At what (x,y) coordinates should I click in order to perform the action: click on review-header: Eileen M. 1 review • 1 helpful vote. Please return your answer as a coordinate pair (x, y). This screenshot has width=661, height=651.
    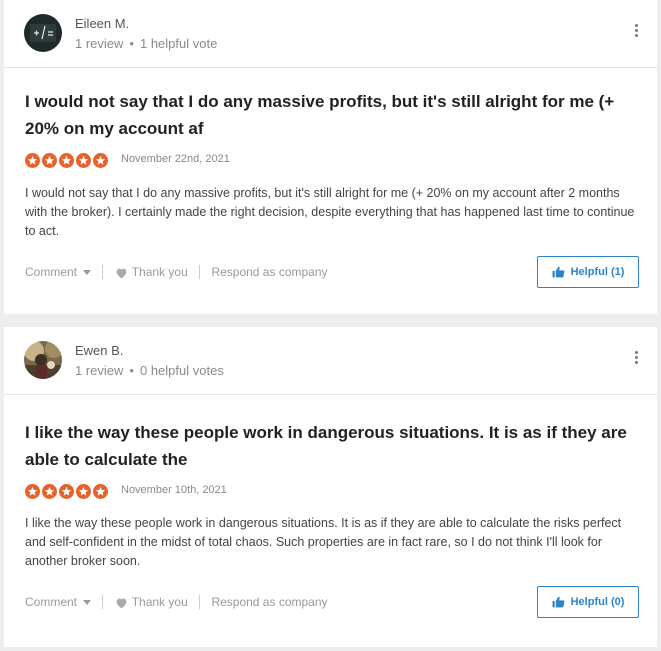
    Looking at the image, I should click on (330, 34).